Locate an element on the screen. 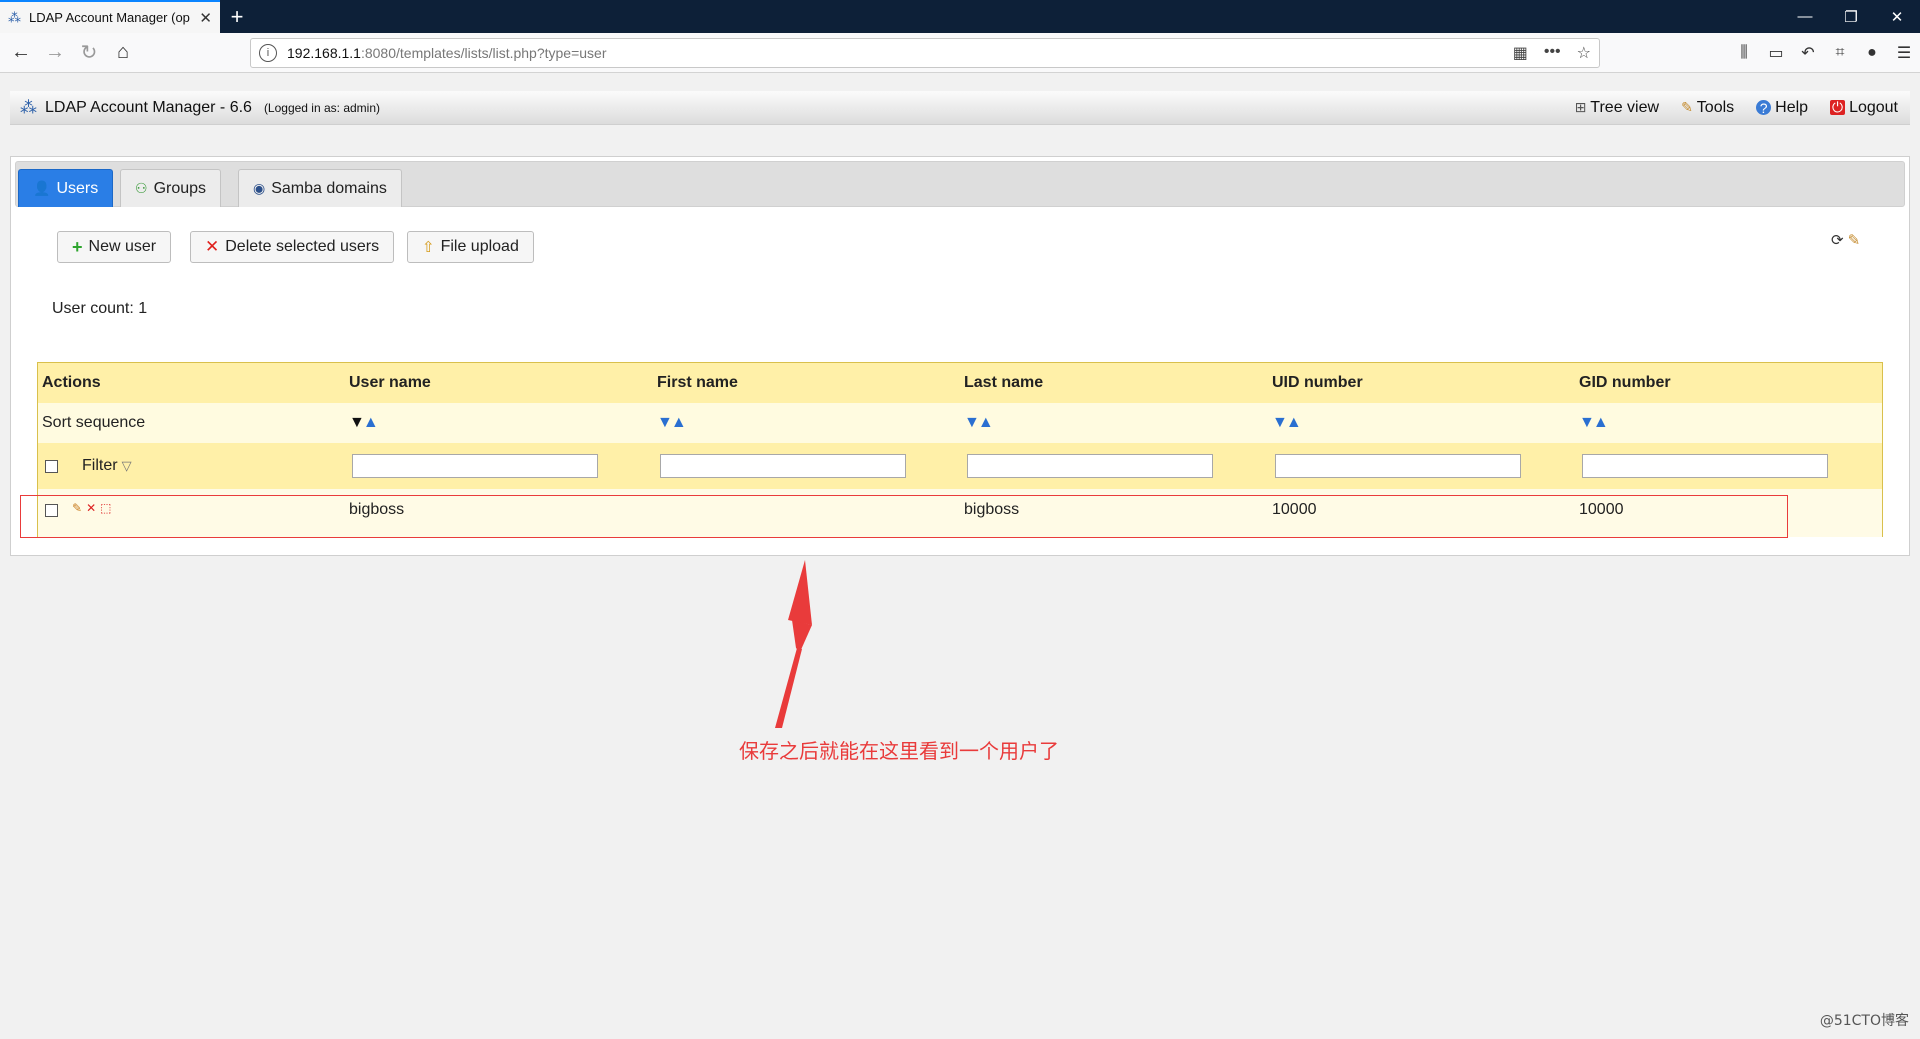 This screenshot has width=1920, height=1039. library-icon: ⫼ is located at coordinates (1744, 53).